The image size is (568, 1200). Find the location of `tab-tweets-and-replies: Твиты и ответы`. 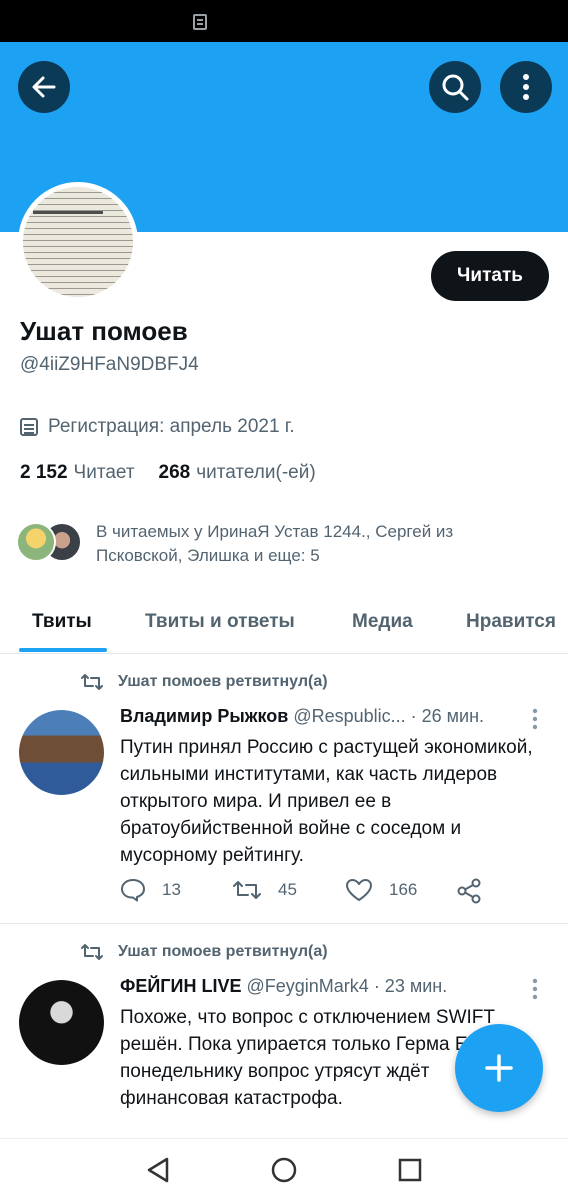

tab-tweets-and-replies: Твиты и ответы is located at coordinates (220, 621).